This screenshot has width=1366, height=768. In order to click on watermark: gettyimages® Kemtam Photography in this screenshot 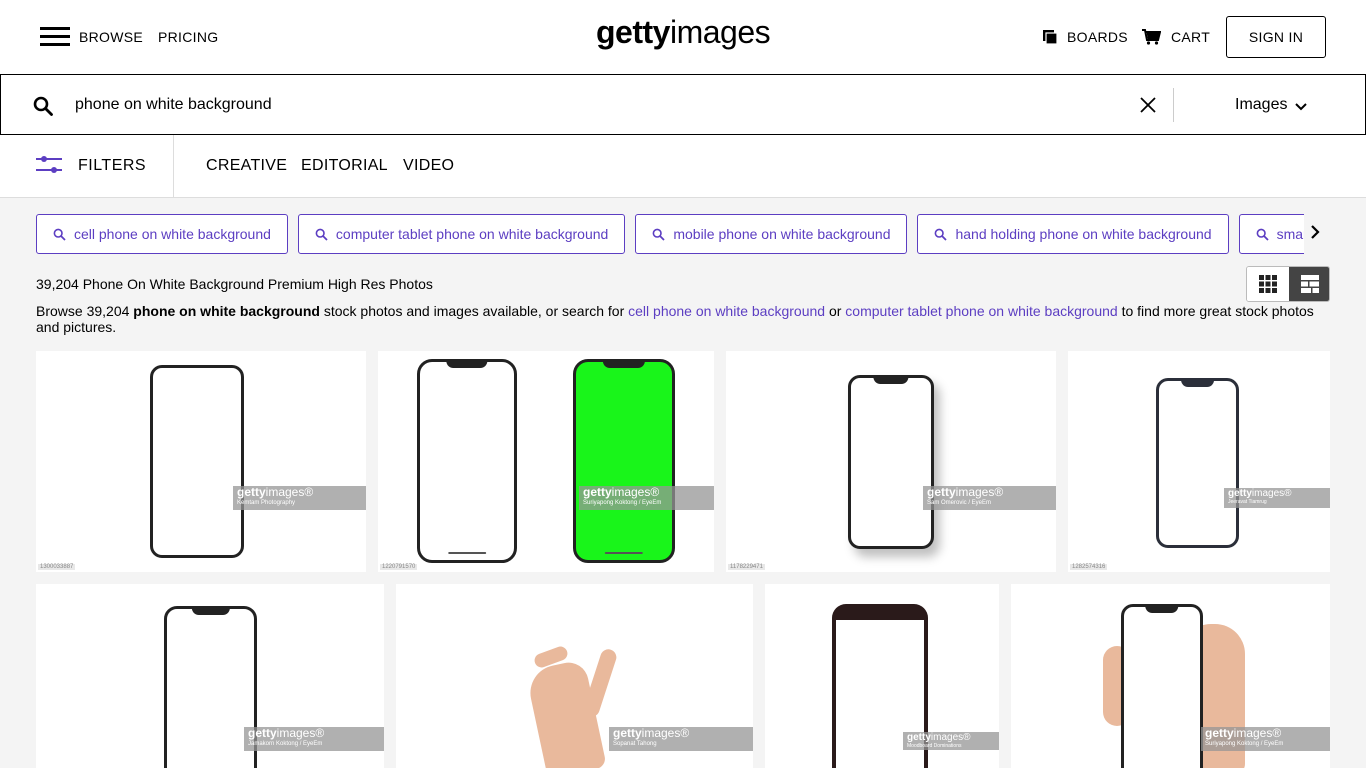, I will do `click(299, 498)`.